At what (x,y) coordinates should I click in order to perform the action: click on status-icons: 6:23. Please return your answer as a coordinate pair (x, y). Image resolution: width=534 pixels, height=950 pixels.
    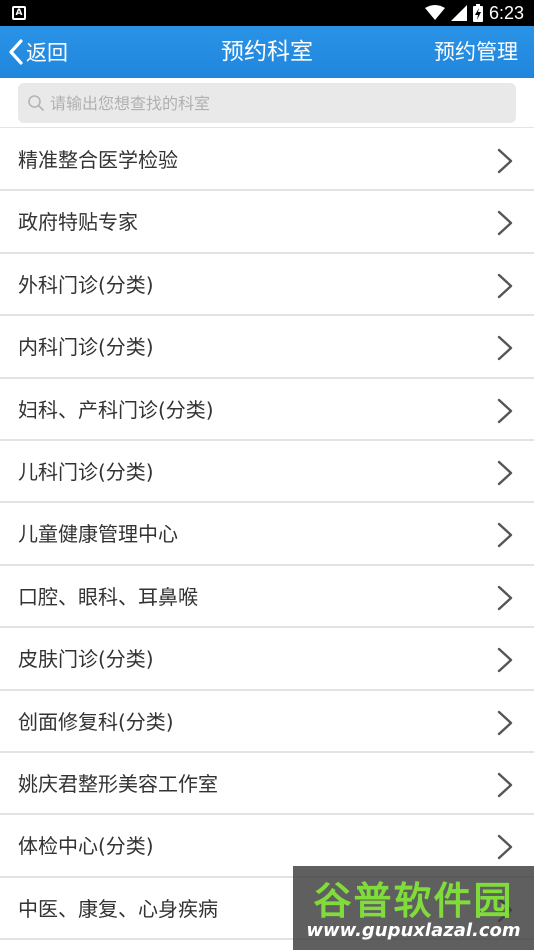
    Looking at the image, I should click on (474, 13).